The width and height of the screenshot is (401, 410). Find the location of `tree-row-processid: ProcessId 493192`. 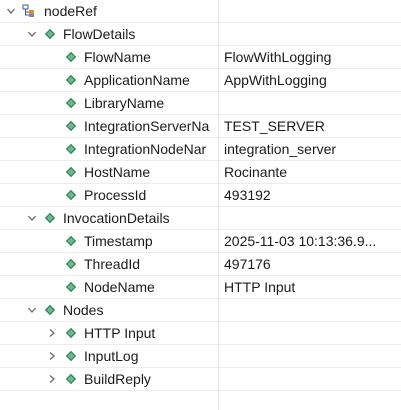

tree-row-processid: ProcessId 493192 is located at coordinates (200, 195).